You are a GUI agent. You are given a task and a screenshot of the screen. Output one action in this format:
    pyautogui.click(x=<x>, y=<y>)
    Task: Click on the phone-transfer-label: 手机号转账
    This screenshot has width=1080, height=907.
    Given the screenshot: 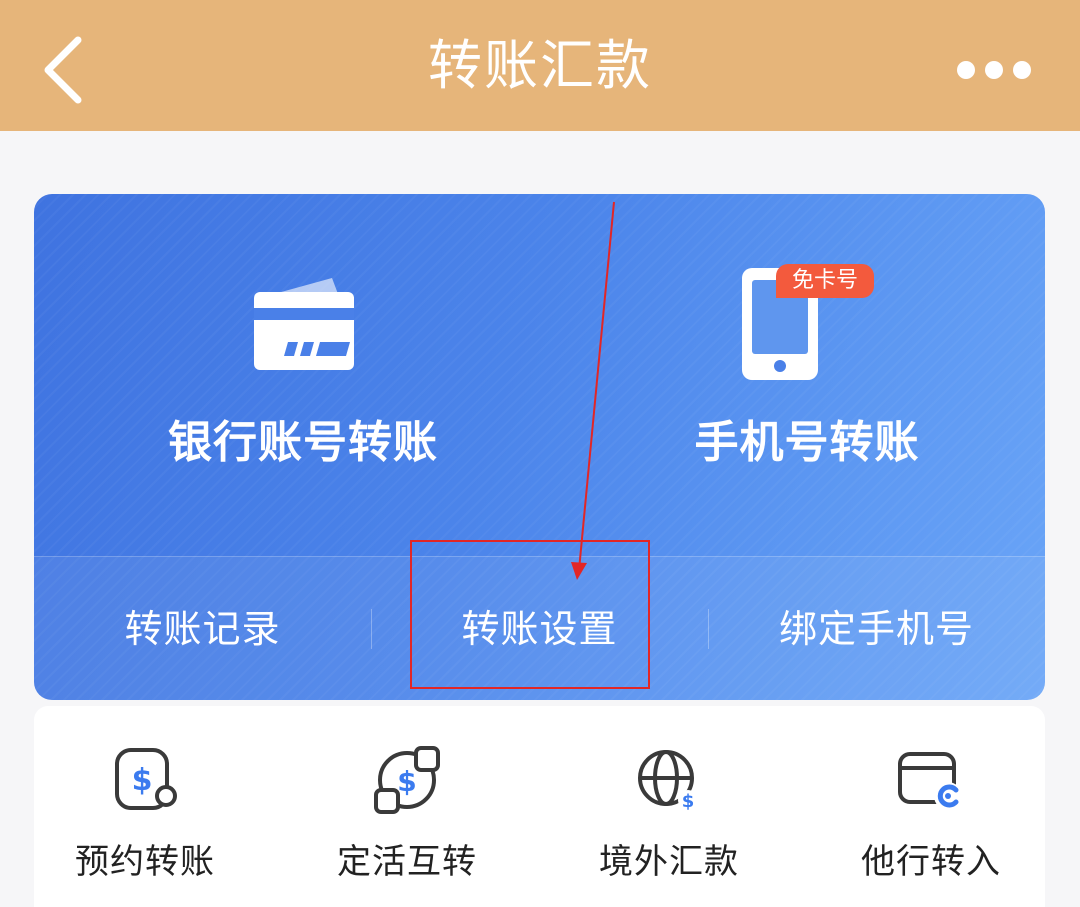 What is the action you would take?
    pyautogui.click(x=807, y=442)
    